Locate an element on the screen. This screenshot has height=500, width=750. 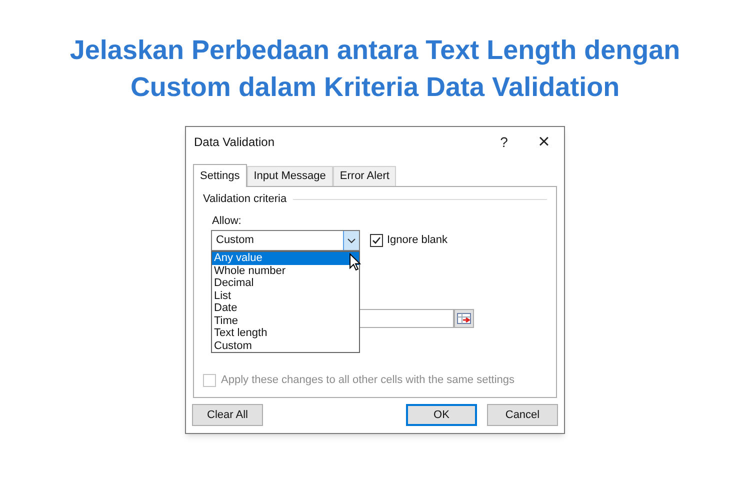
tab: Input Message is located at coordinates (289, 176).